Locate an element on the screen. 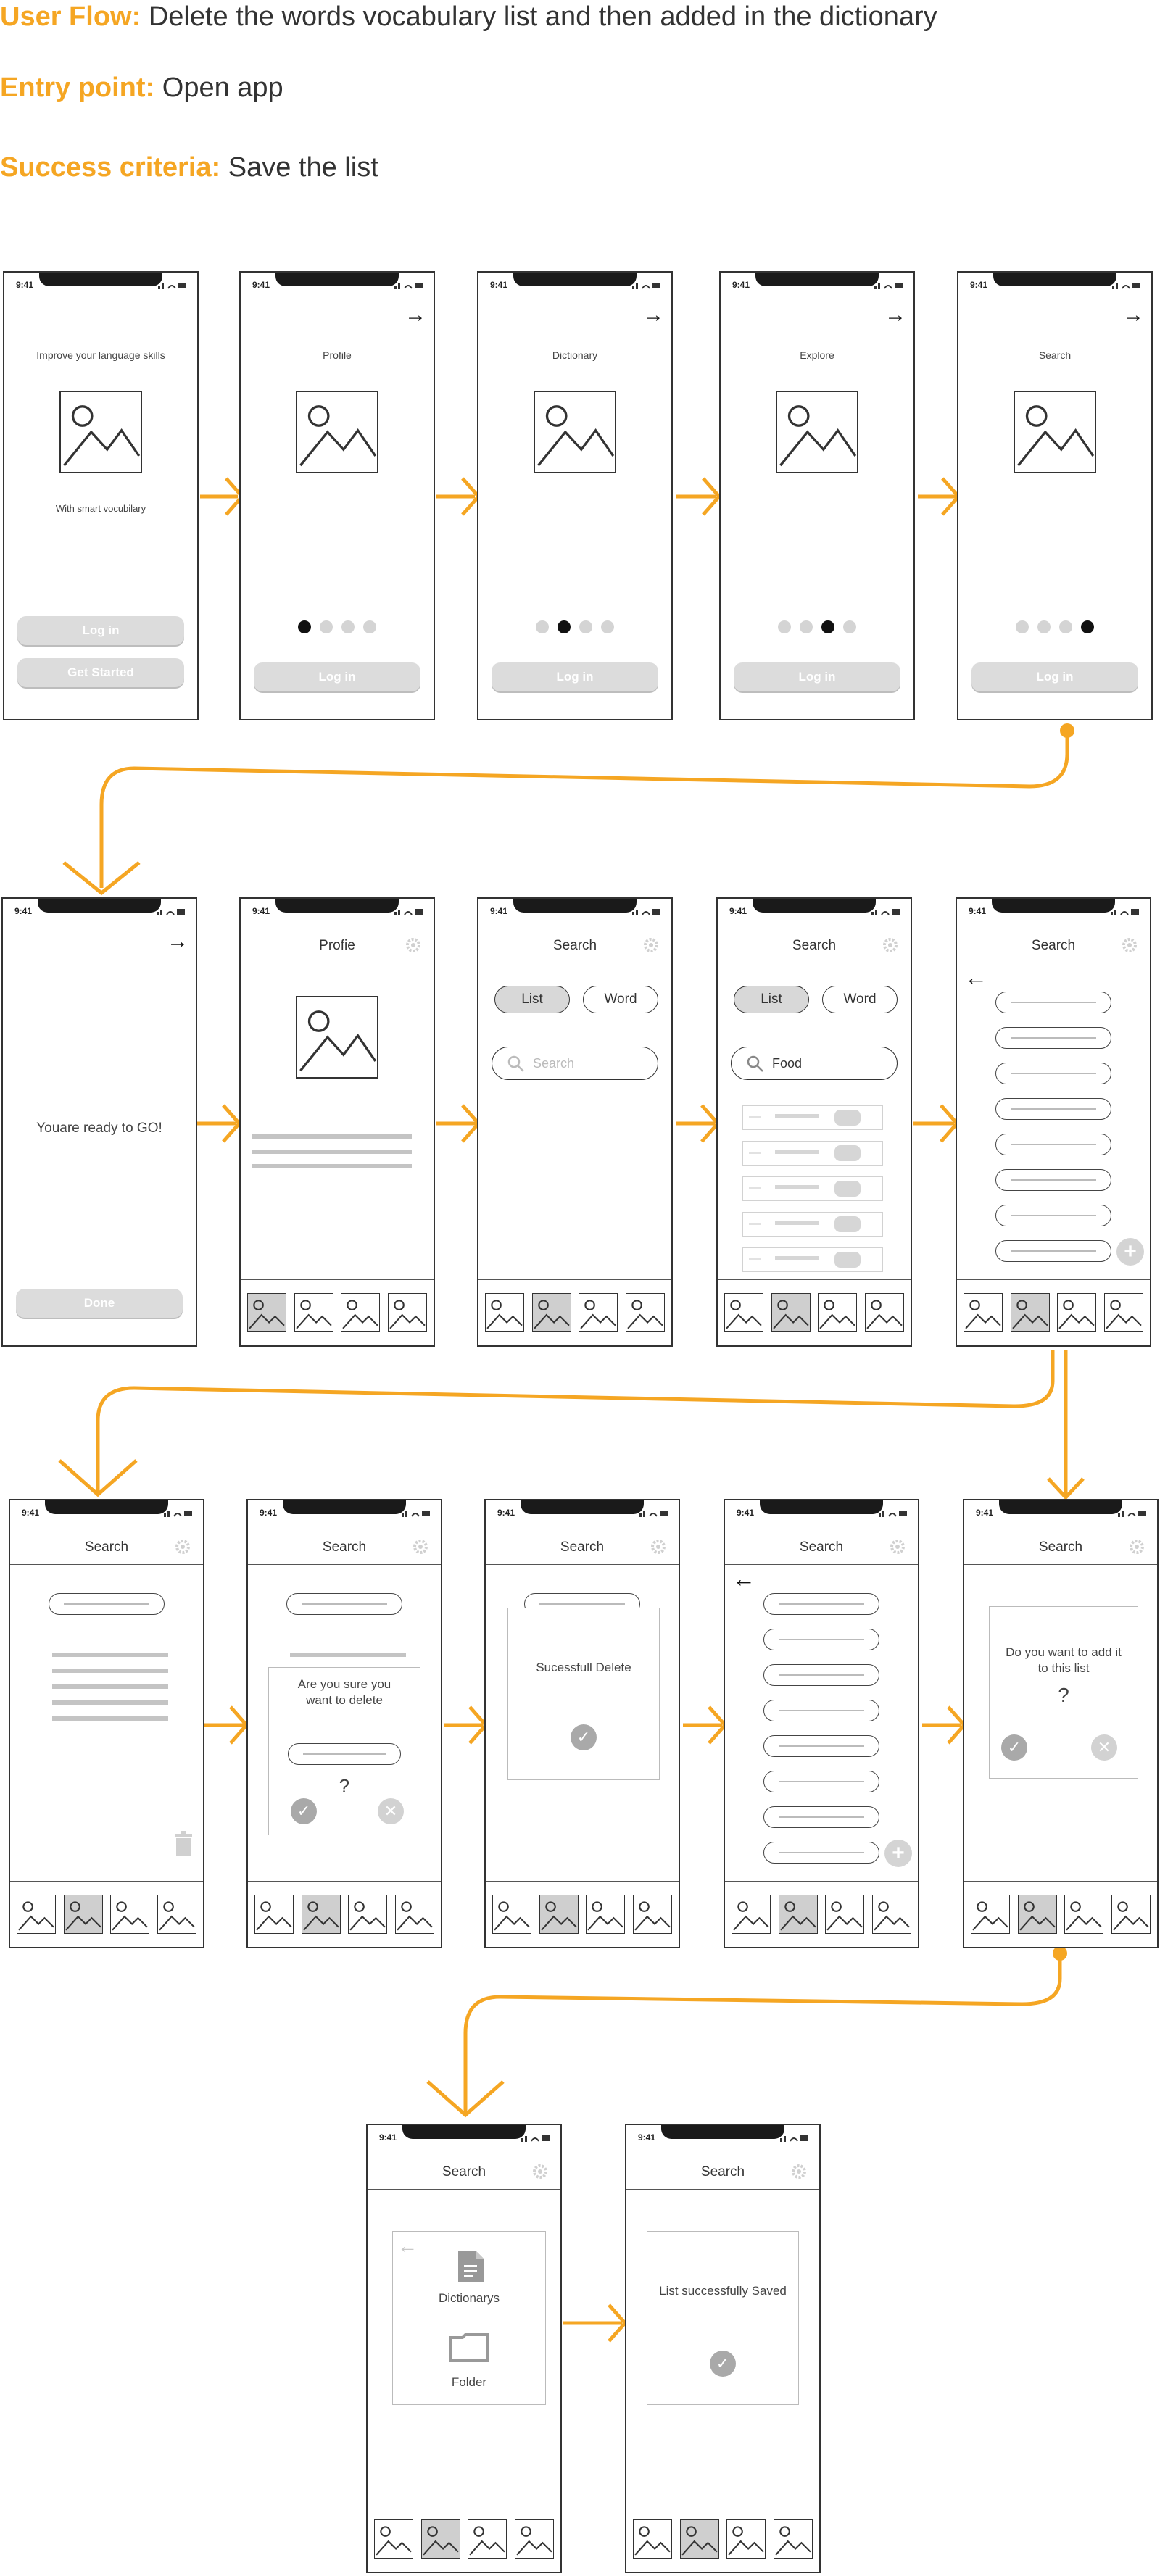 Image resolution: width=1160 pixels, height=2576 pixels. done-button: Done is located at coordinates (99, 1303).